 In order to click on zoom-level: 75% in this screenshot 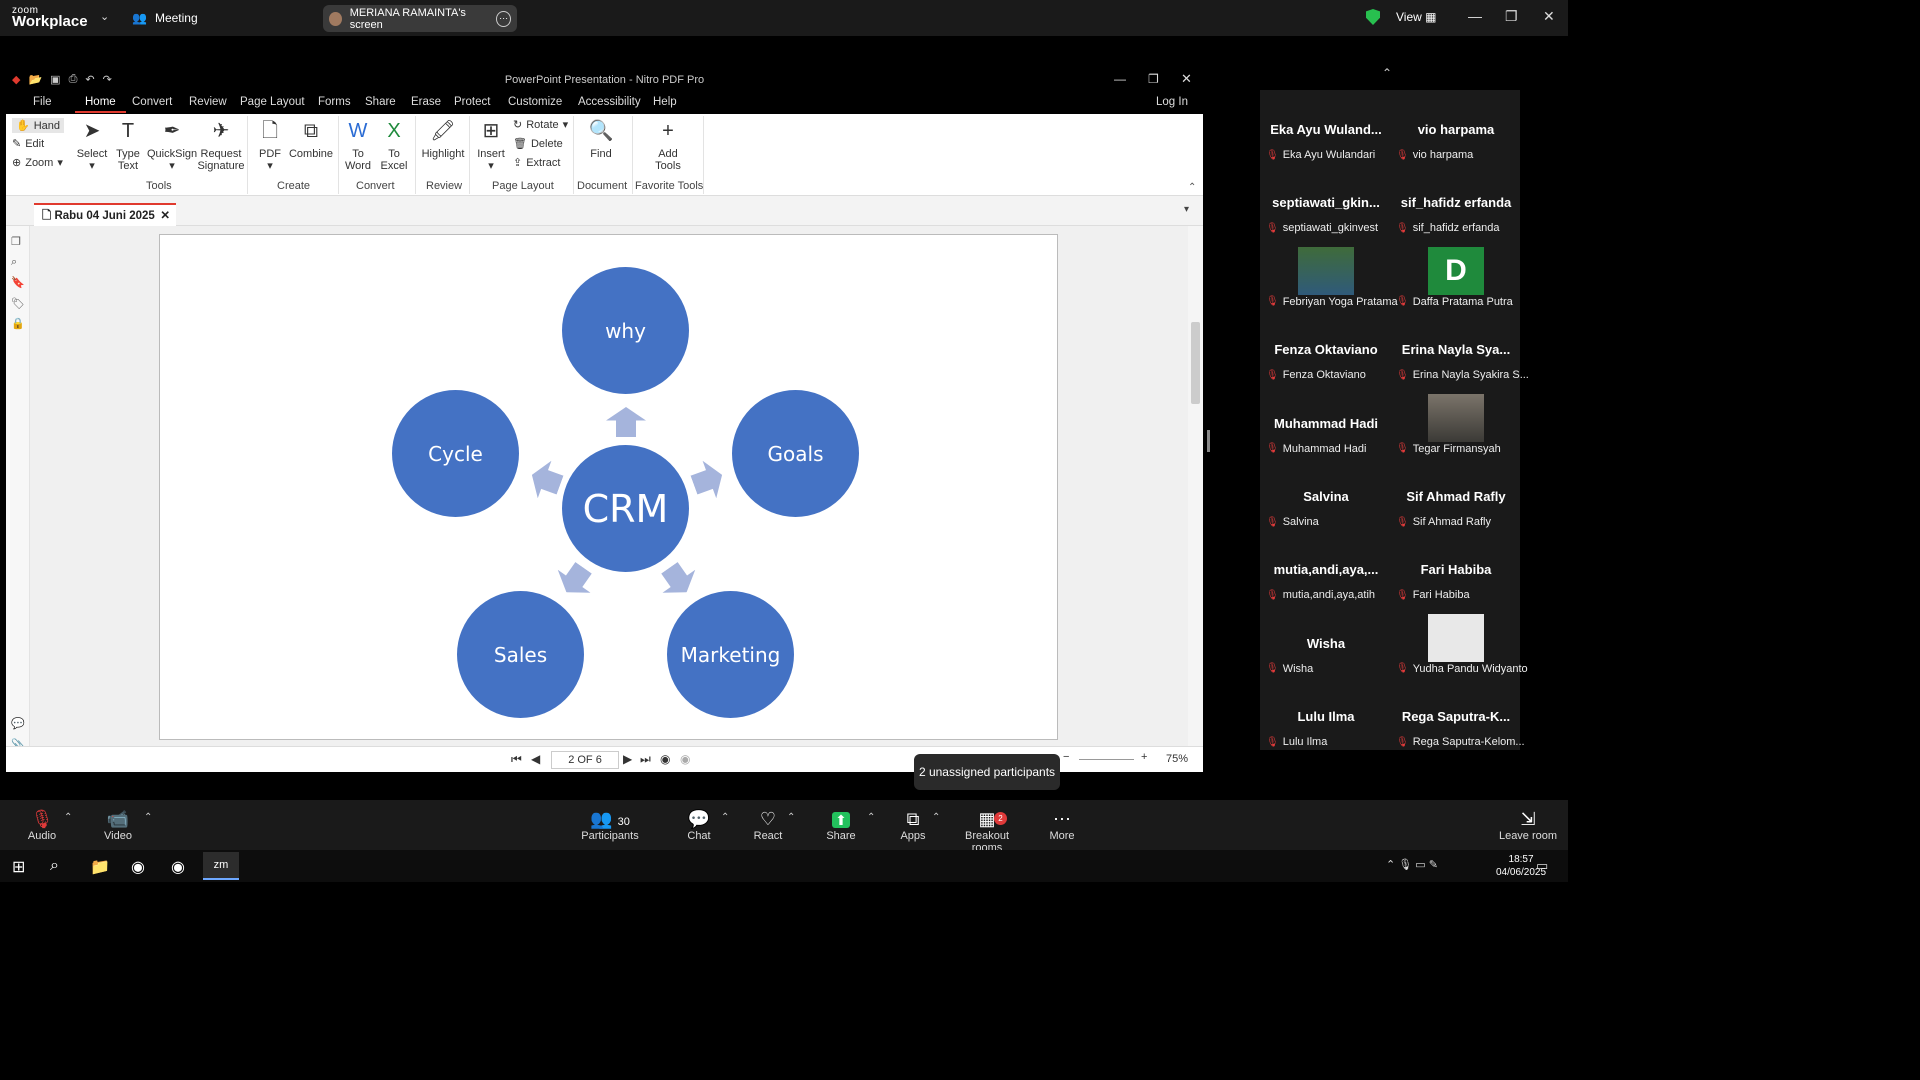, I will do `click(1177, 759)`.